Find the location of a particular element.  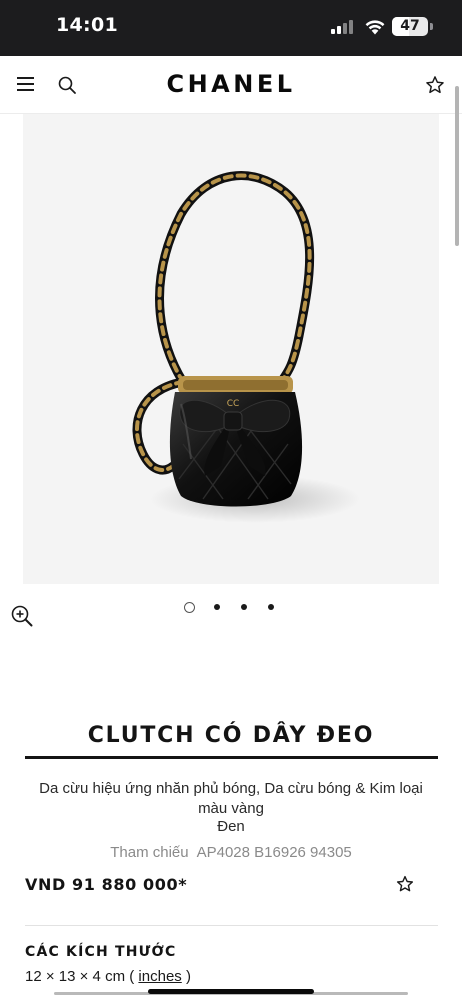

dimensions-open-paren: ( is located at coordinates (132, 976).